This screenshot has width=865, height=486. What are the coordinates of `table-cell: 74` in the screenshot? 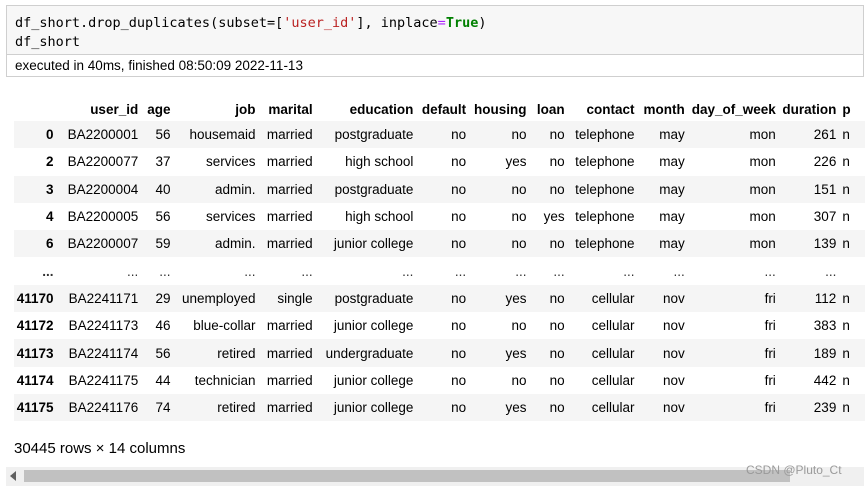 It's located at (163, 408).